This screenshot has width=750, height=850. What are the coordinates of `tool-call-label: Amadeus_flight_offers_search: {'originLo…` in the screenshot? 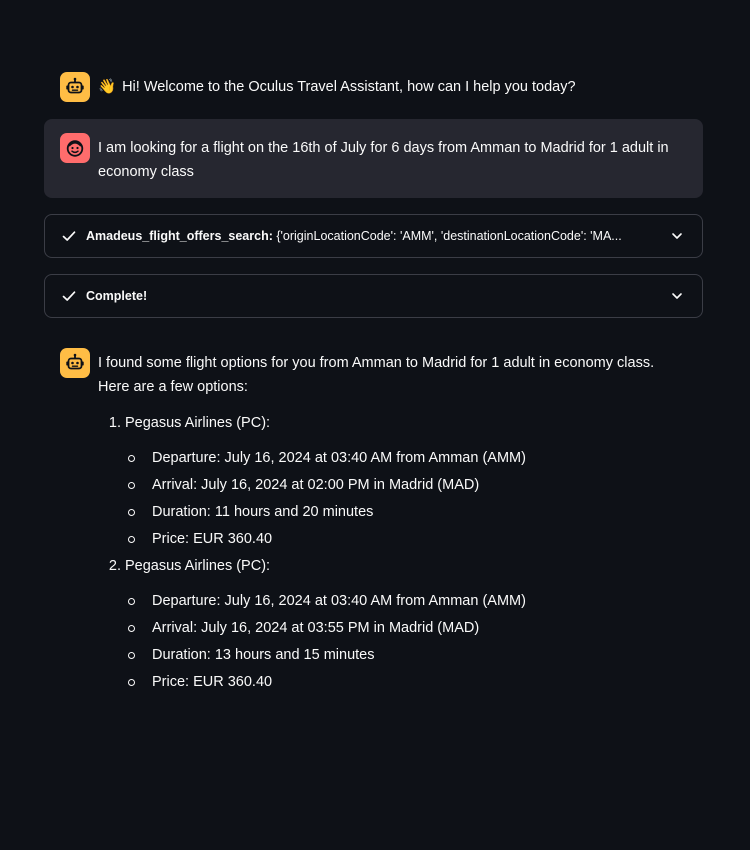 It's located at (378, 236).